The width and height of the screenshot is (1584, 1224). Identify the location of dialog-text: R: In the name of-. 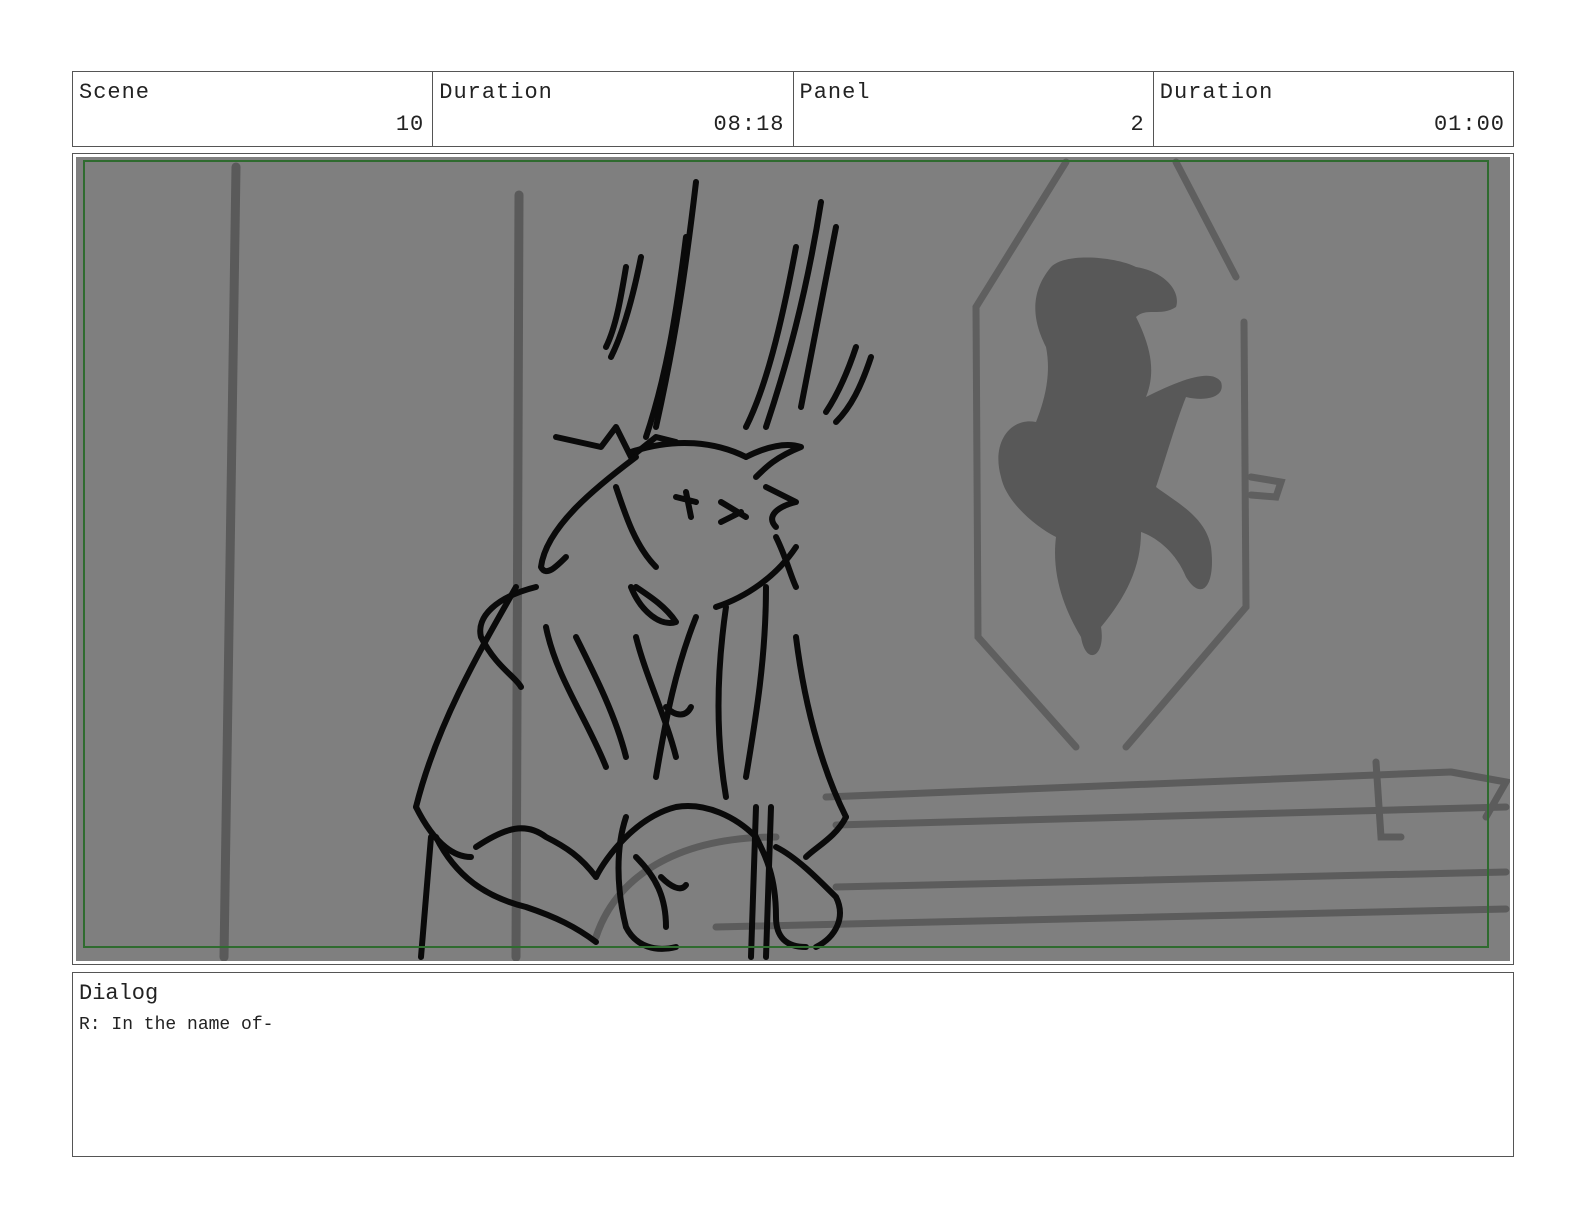
(176, 1025).